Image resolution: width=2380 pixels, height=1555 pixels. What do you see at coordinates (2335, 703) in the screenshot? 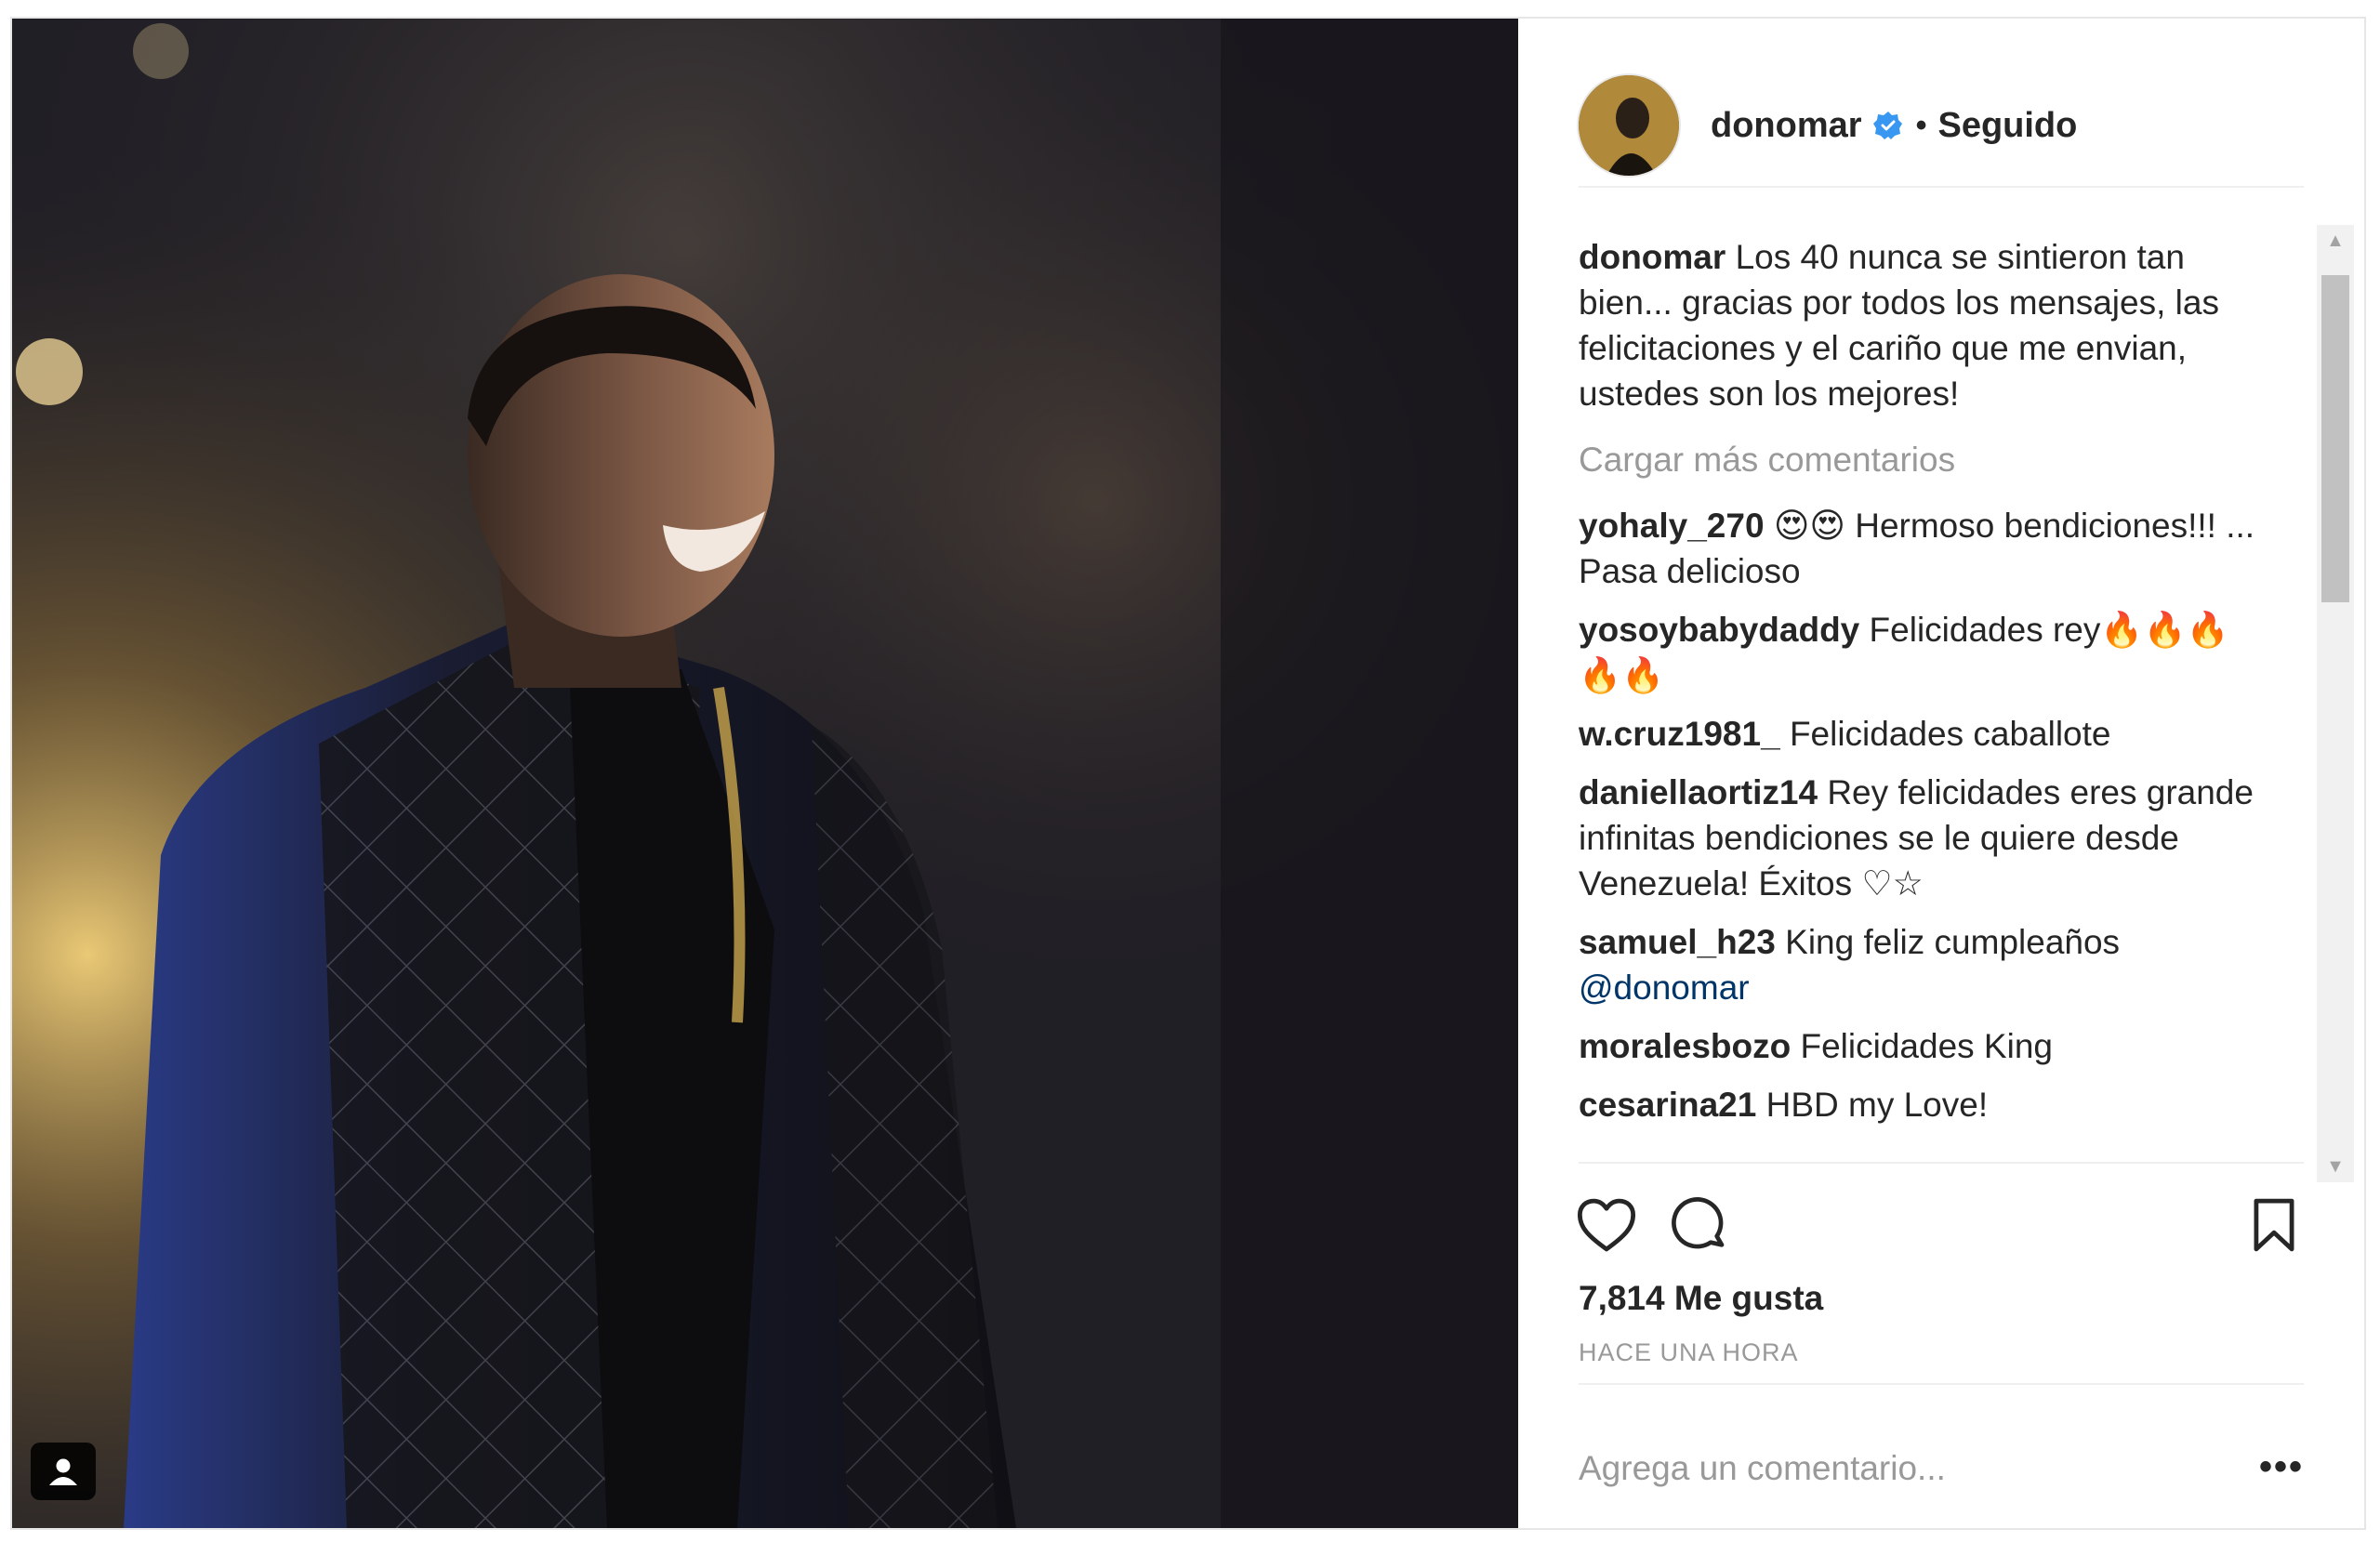
I see `comments-scrollbar: ▲ ▼` at bounding box center [2335, 703].